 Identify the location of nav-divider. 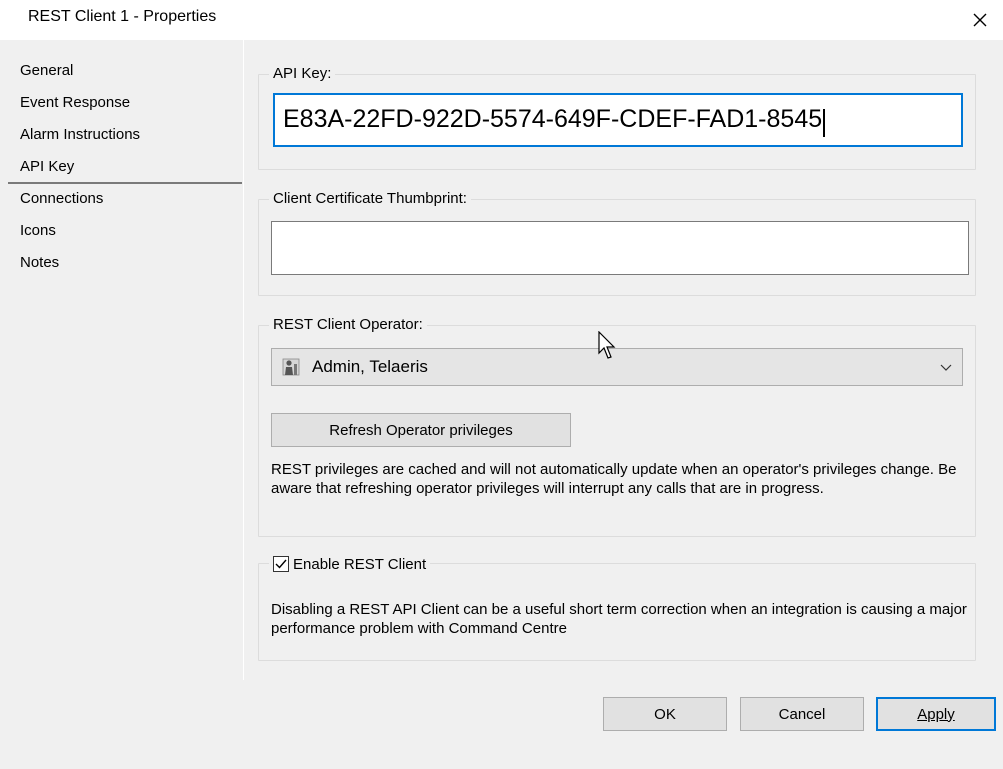
(243, 360).